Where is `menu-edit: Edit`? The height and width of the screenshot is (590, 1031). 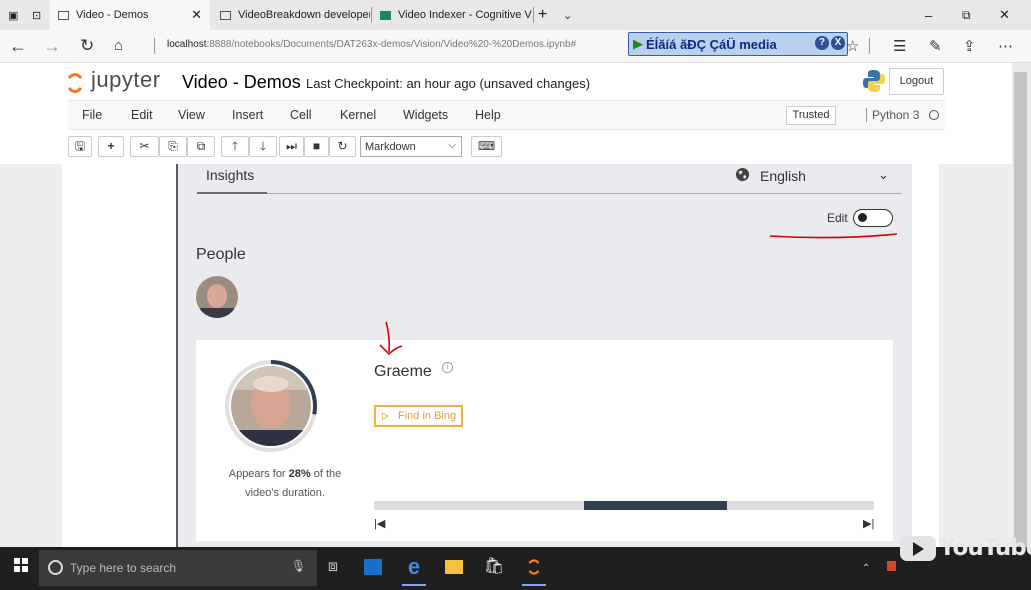
menu-edit: Edit is located at coordinates (142, 115).